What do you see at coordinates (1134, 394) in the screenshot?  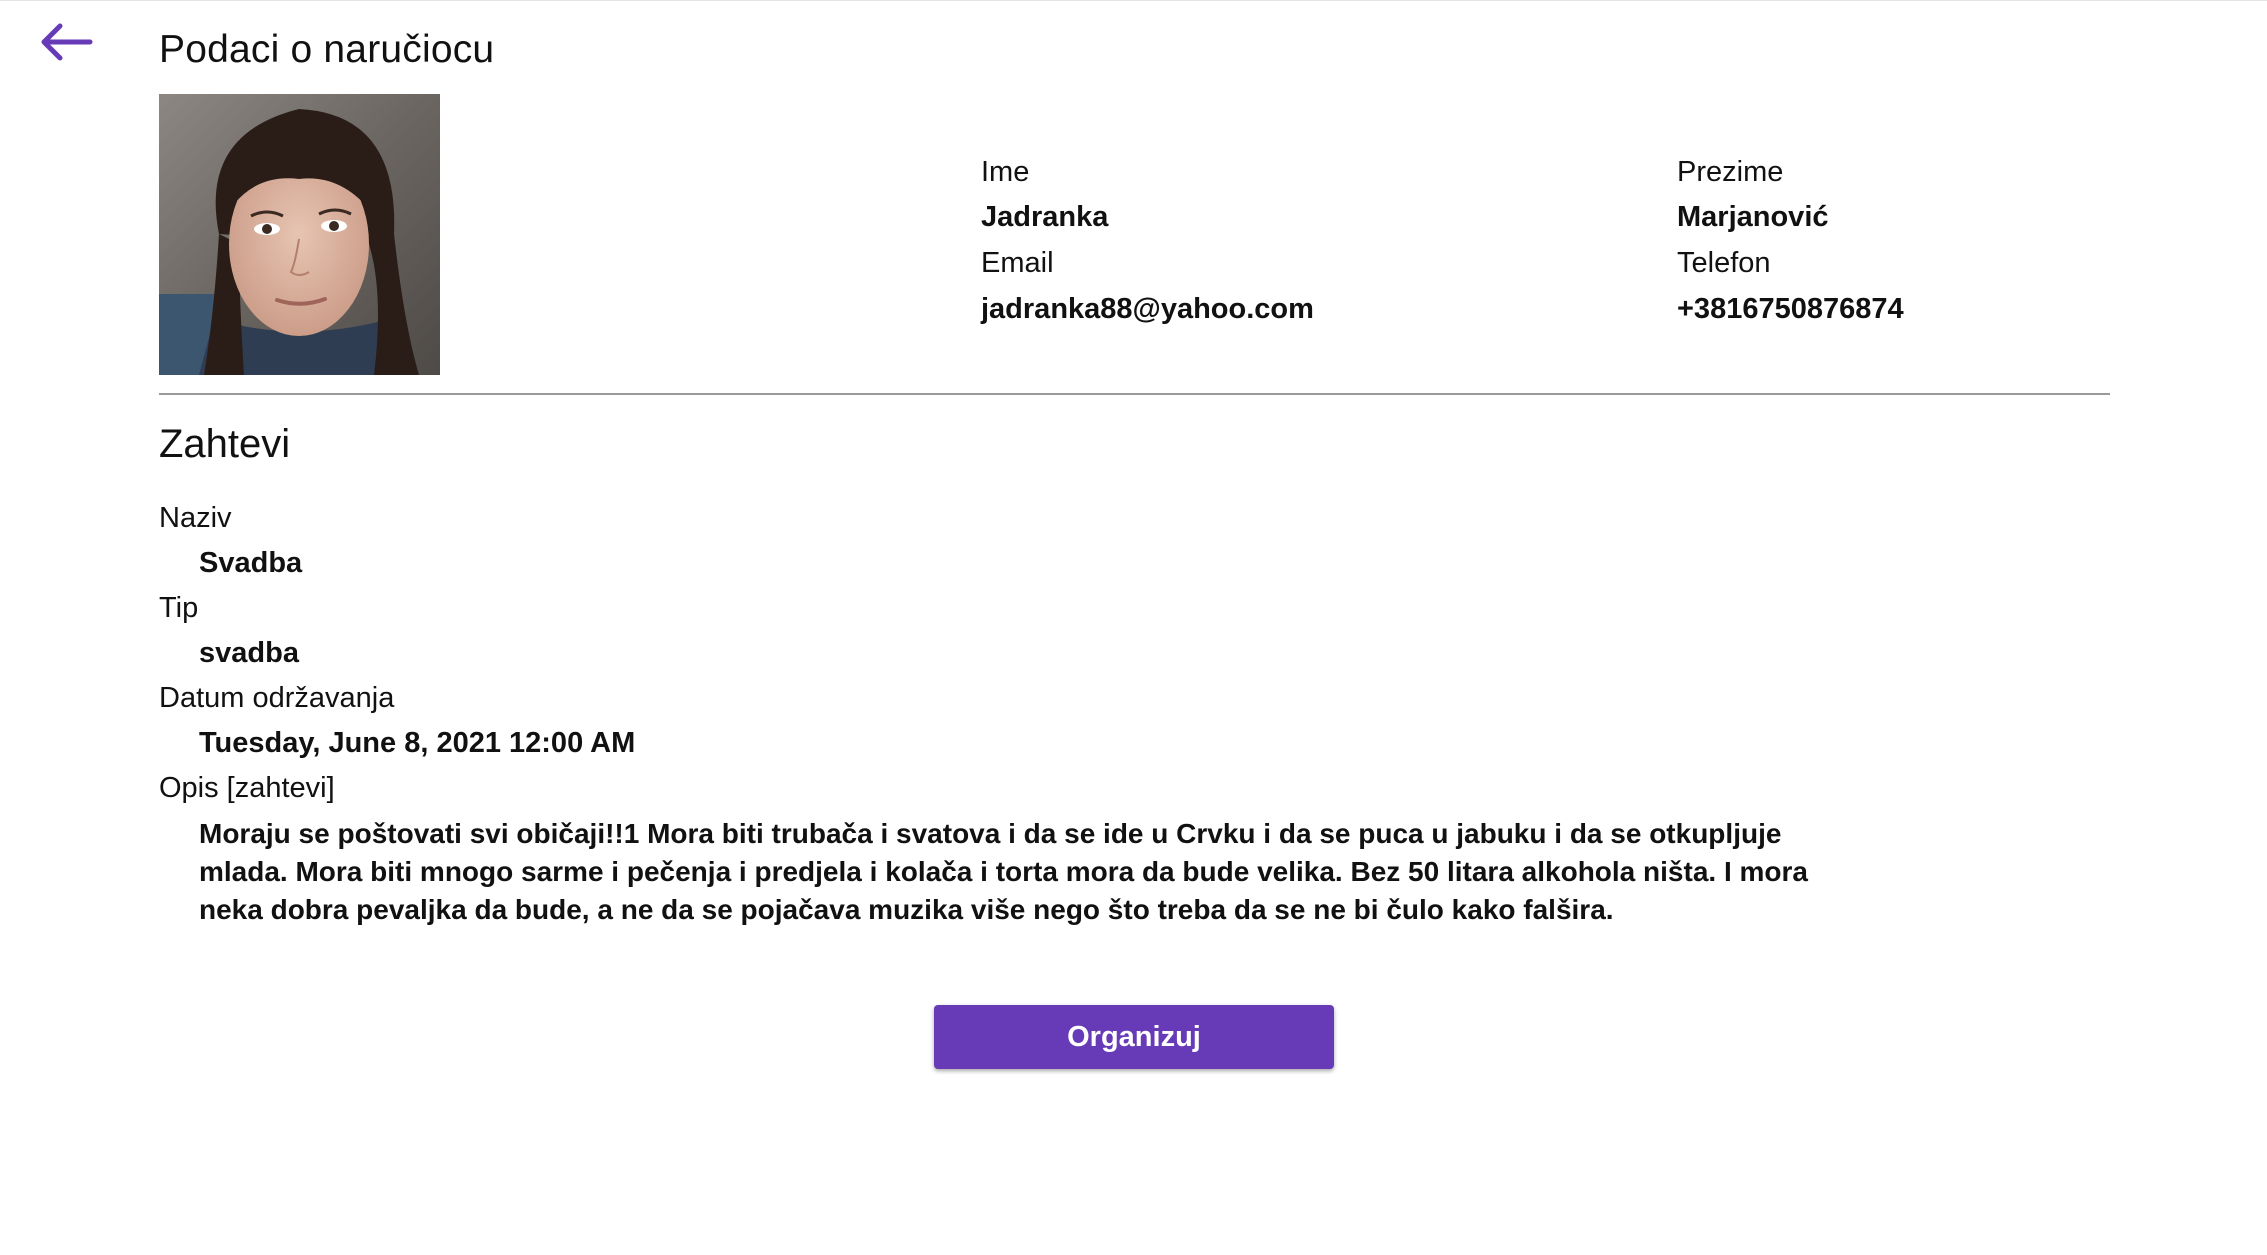 I see `divider` at bounding box center [1134, 394].